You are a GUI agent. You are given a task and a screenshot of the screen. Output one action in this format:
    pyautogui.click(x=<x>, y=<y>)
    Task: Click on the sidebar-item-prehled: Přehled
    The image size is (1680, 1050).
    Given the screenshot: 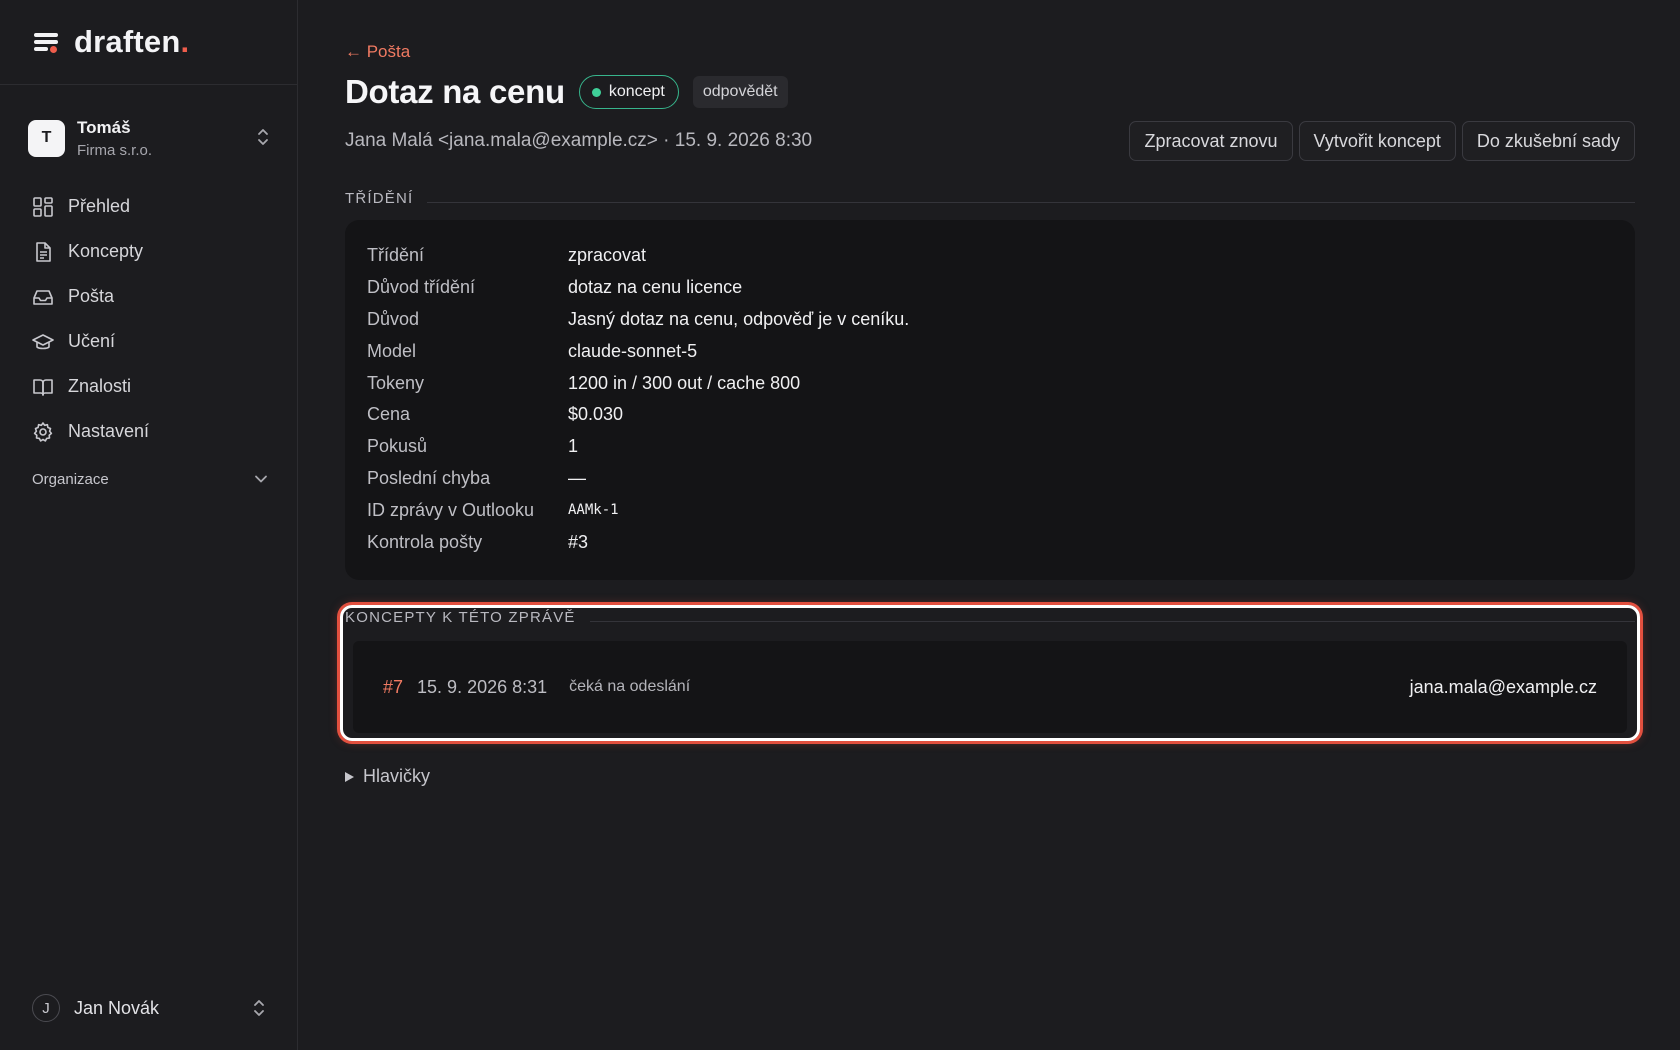 What is the action you would take?
    pyautogui.click(x=150, y=206)
    